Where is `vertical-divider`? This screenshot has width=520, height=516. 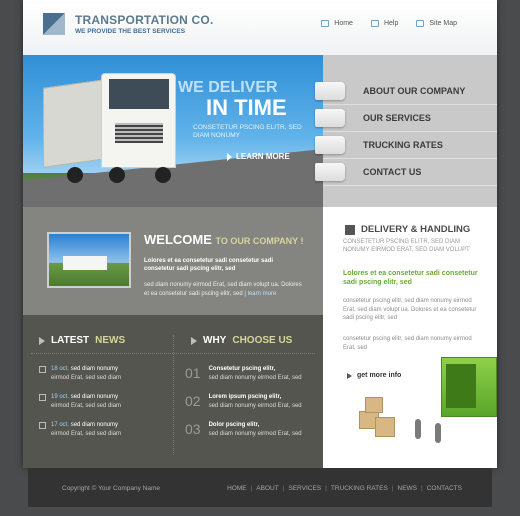 vertical-divider is located at coordinates (173, 395).